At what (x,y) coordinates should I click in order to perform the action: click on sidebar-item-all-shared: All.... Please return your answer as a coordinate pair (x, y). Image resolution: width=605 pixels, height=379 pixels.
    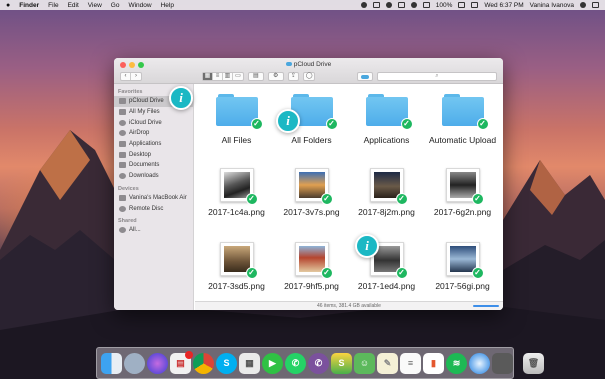
    Looking at the image, I should click on (153, 230).